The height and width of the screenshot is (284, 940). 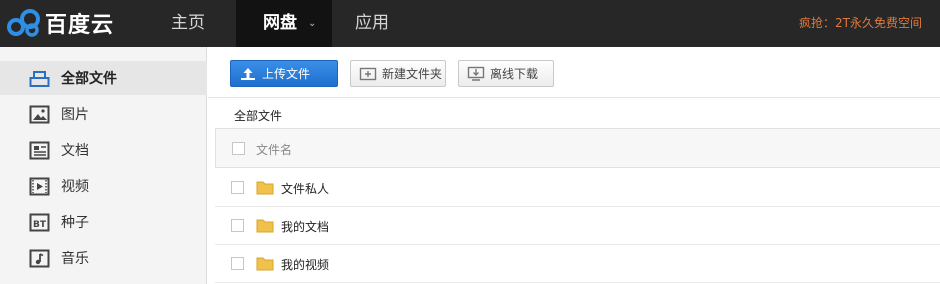 I want to click on brand-logo: 百度云, so click(x=60, y=23).